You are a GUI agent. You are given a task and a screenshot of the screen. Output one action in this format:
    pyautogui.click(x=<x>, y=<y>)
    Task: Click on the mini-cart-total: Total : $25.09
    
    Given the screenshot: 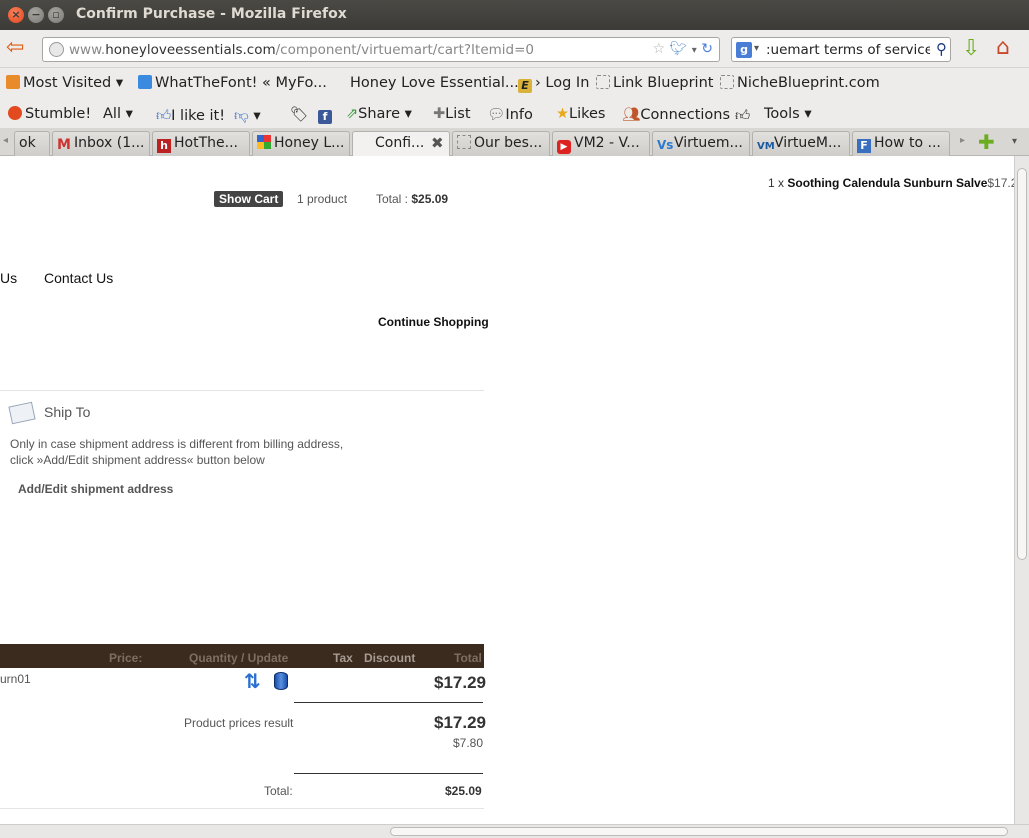 What is the action you would take?
    pyautogui.click(x=412, y=199)
    